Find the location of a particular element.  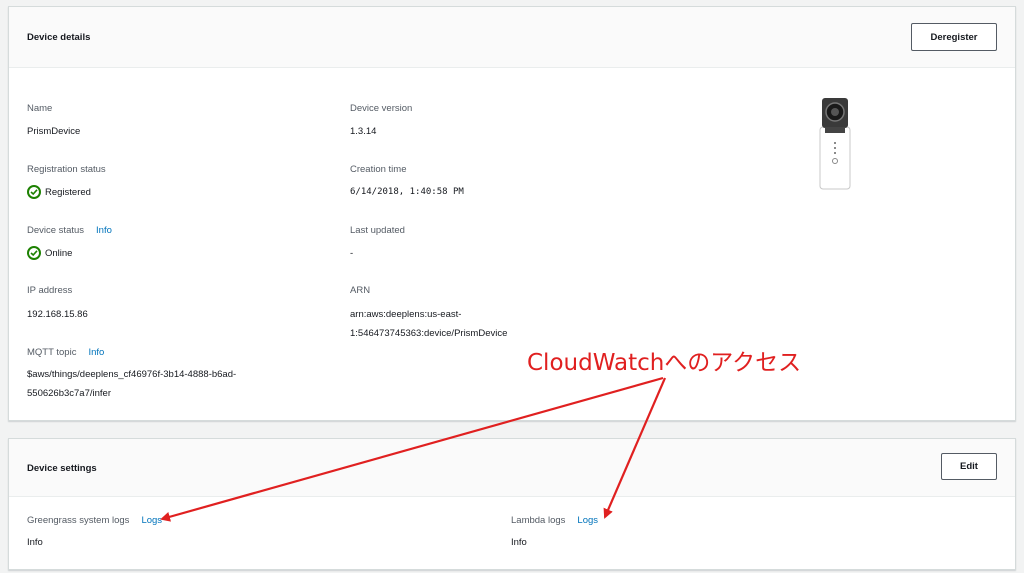

arrow-to-greengrass-logs is located at coordinates (412, 449).